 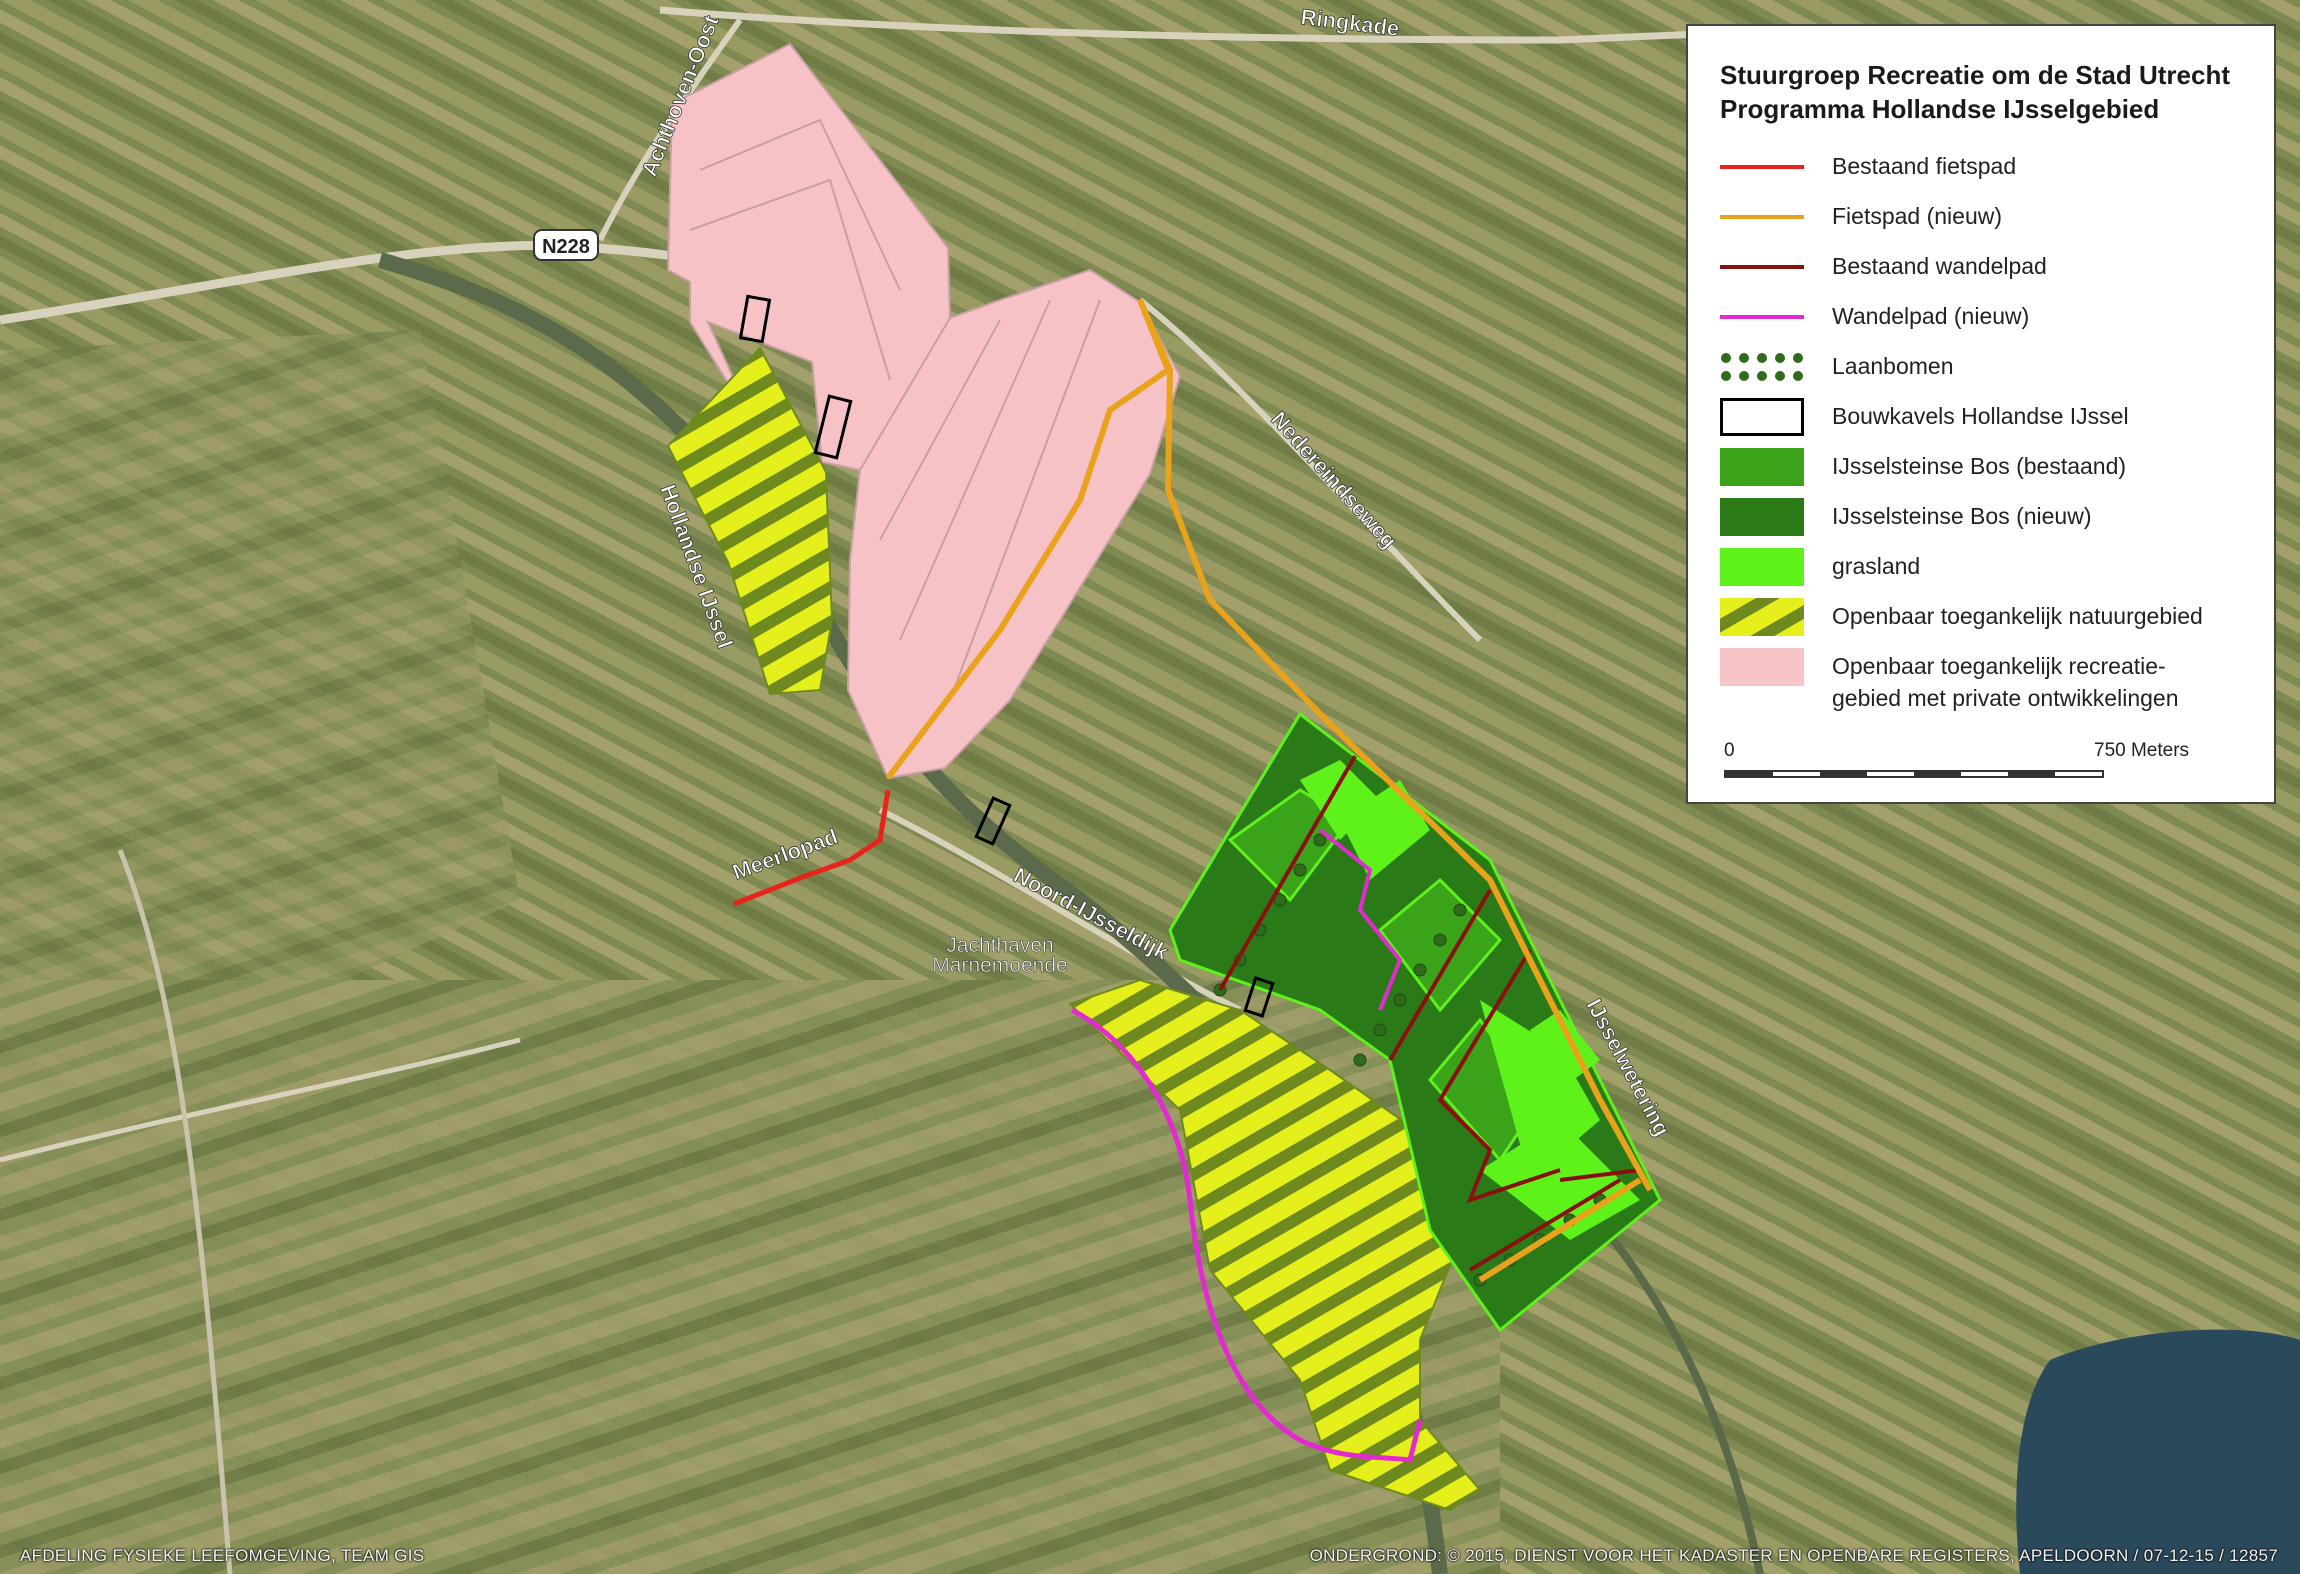 I want to click on legend-item-laanbomen: Laanbomen, so click(x=1982, y=373).